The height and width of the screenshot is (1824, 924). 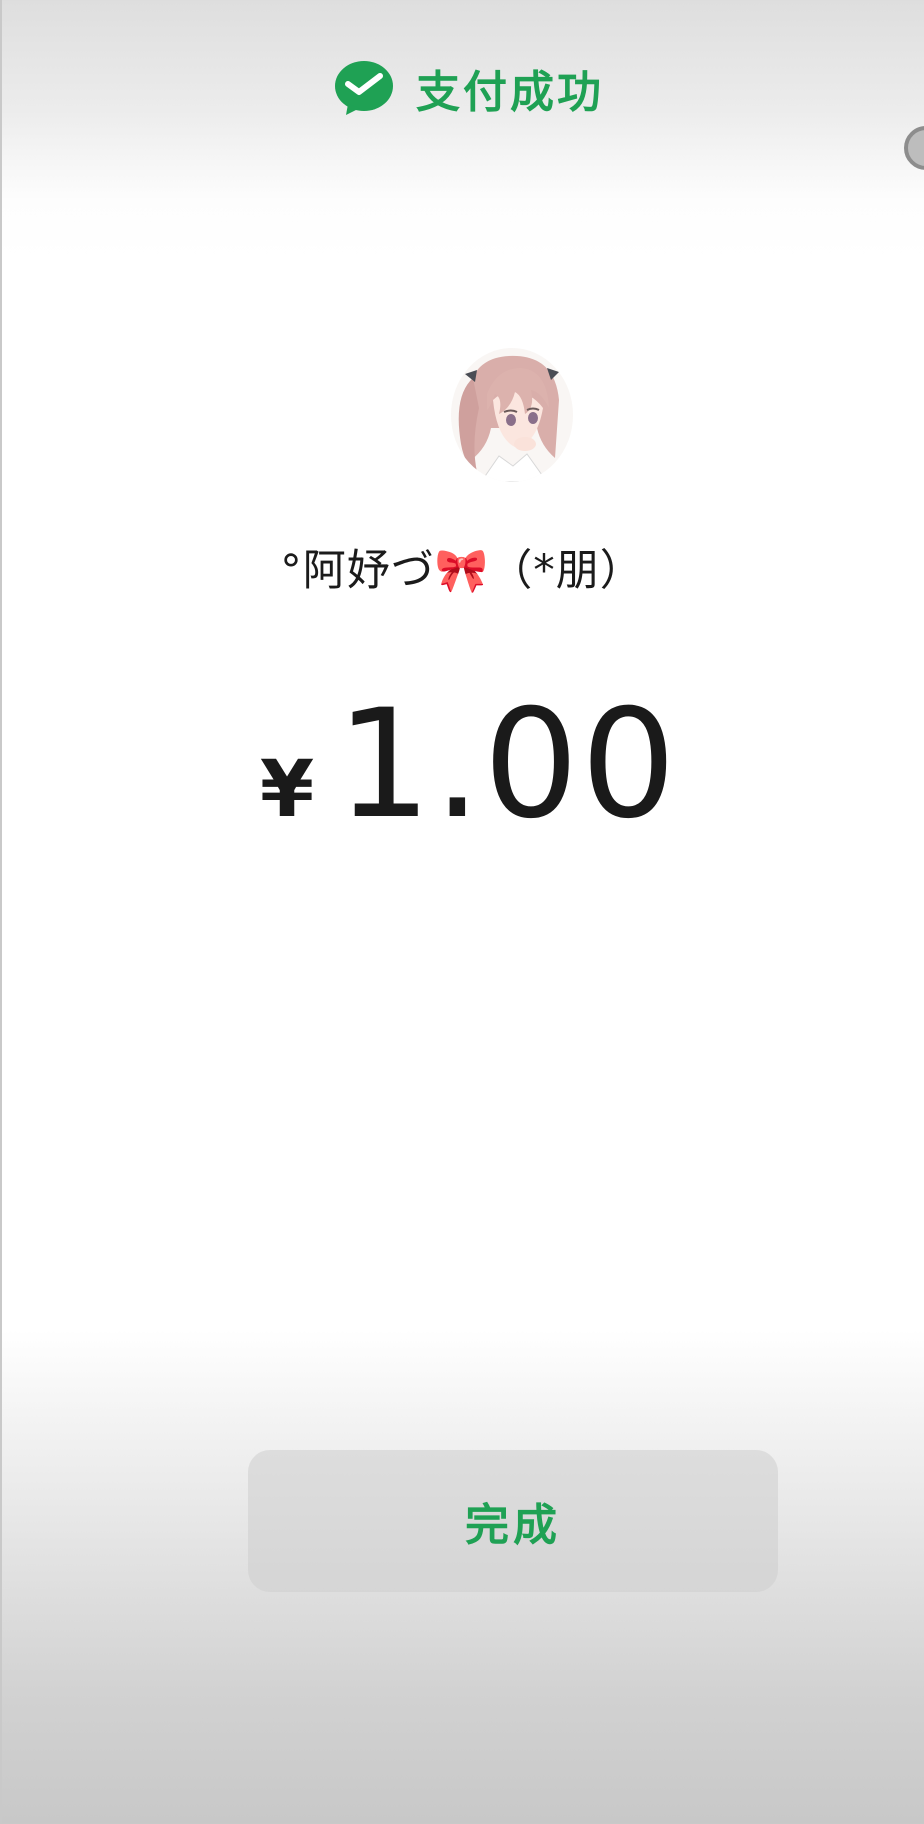 What do you see at coordinates (512, 415) in the screenshot?
I see `avatar` at bounding box center [512, 415].